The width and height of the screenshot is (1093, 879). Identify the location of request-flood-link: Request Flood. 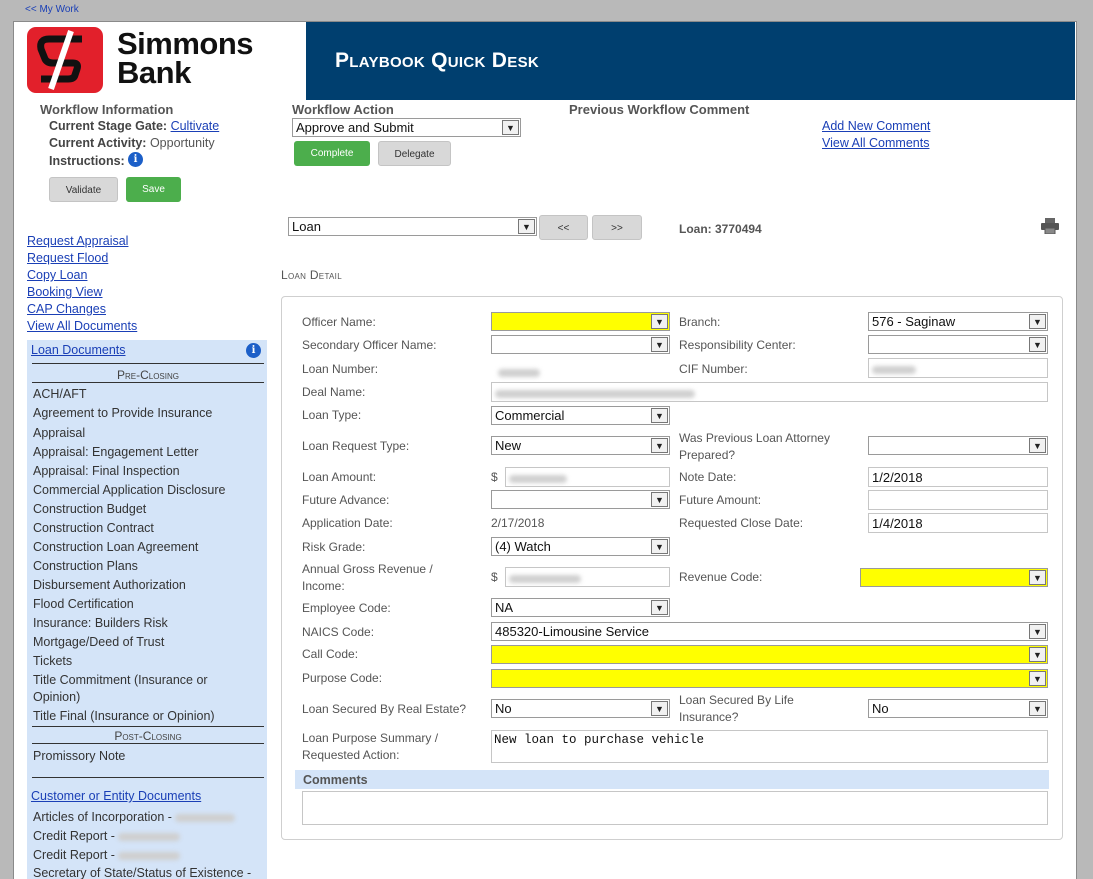
(67, 258).